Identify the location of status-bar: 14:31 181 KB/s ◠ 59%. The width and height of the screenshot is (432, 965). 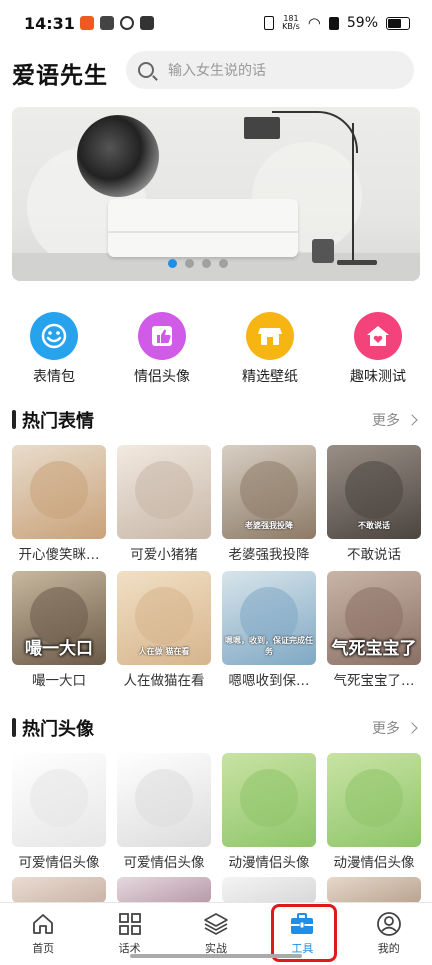
(216, 25).